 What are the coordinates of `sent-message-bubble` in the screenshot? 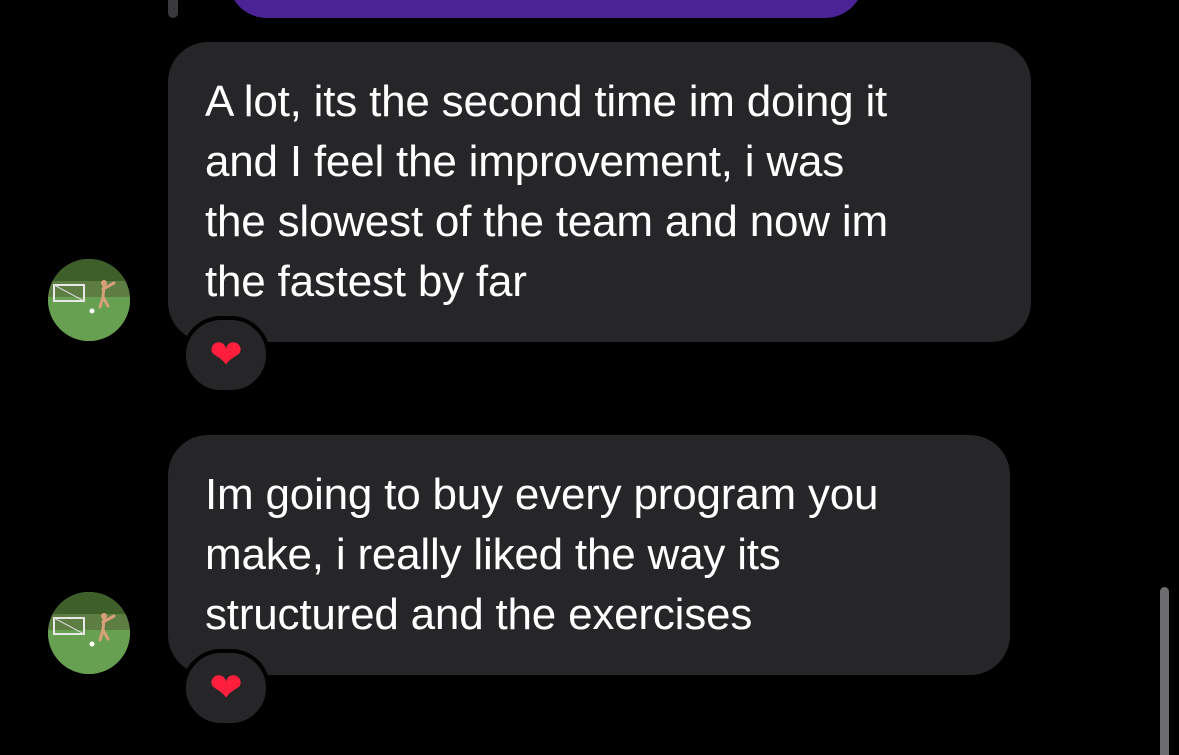 It's located at (546, 9).